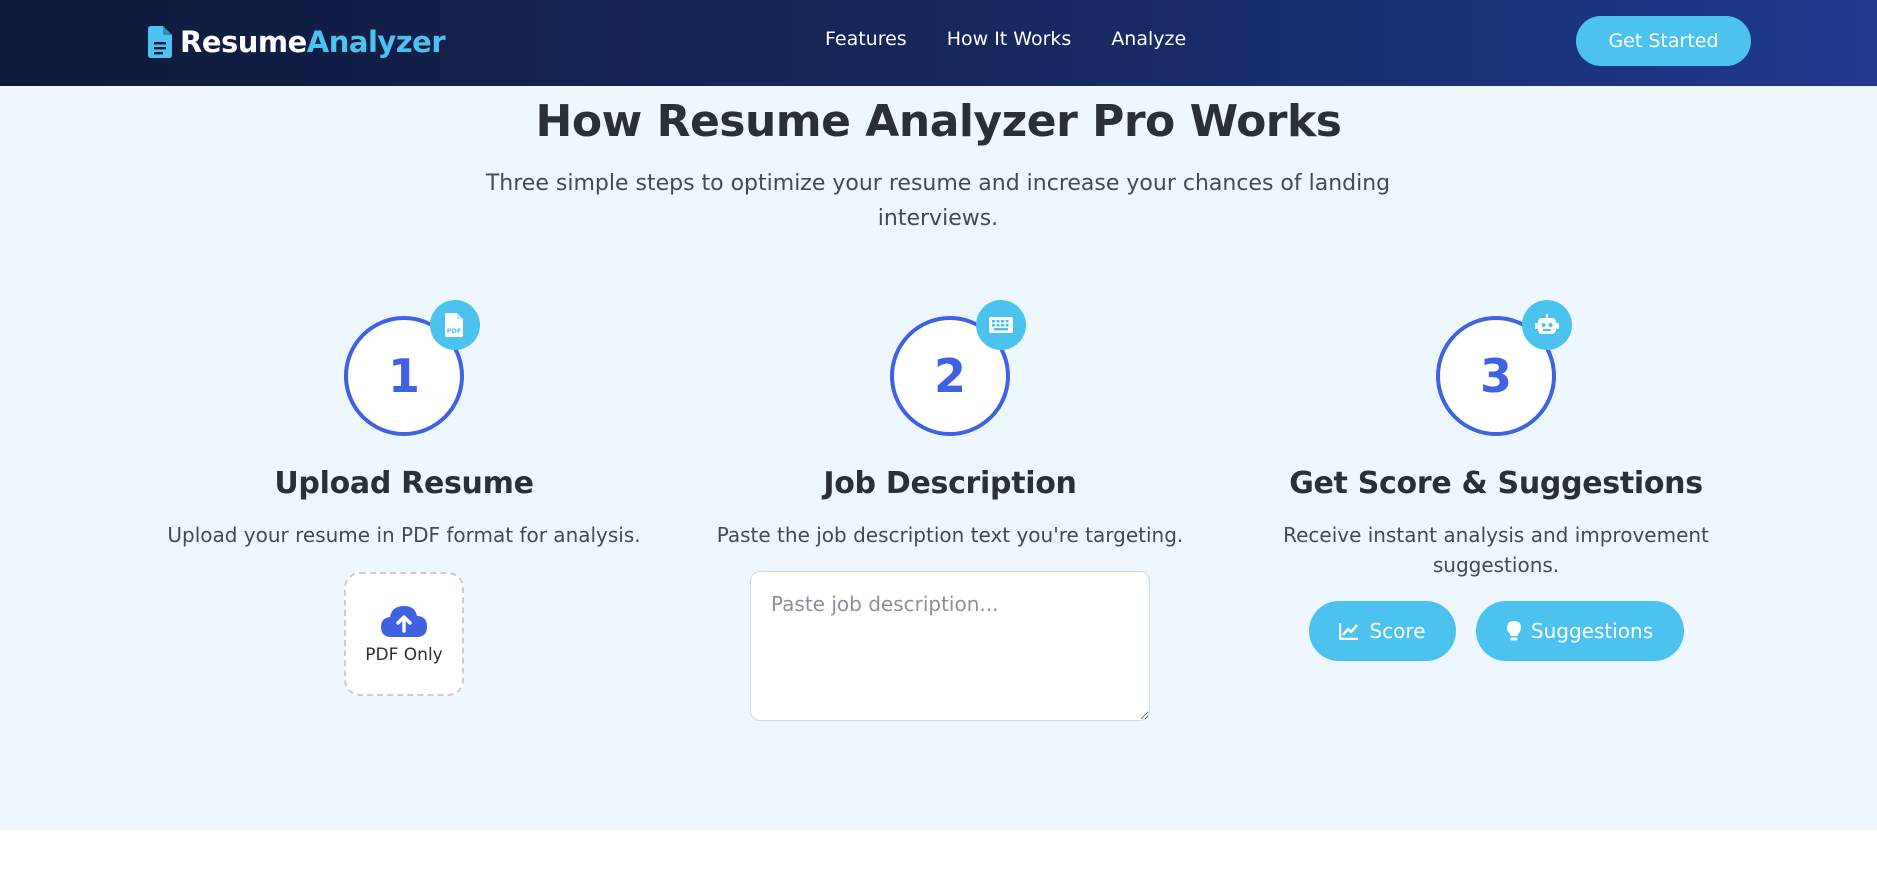  What do you see at coordinates (404, 621) in the screenshot?
I see `cloud-upload-icon` at bounding box center [404, 621].